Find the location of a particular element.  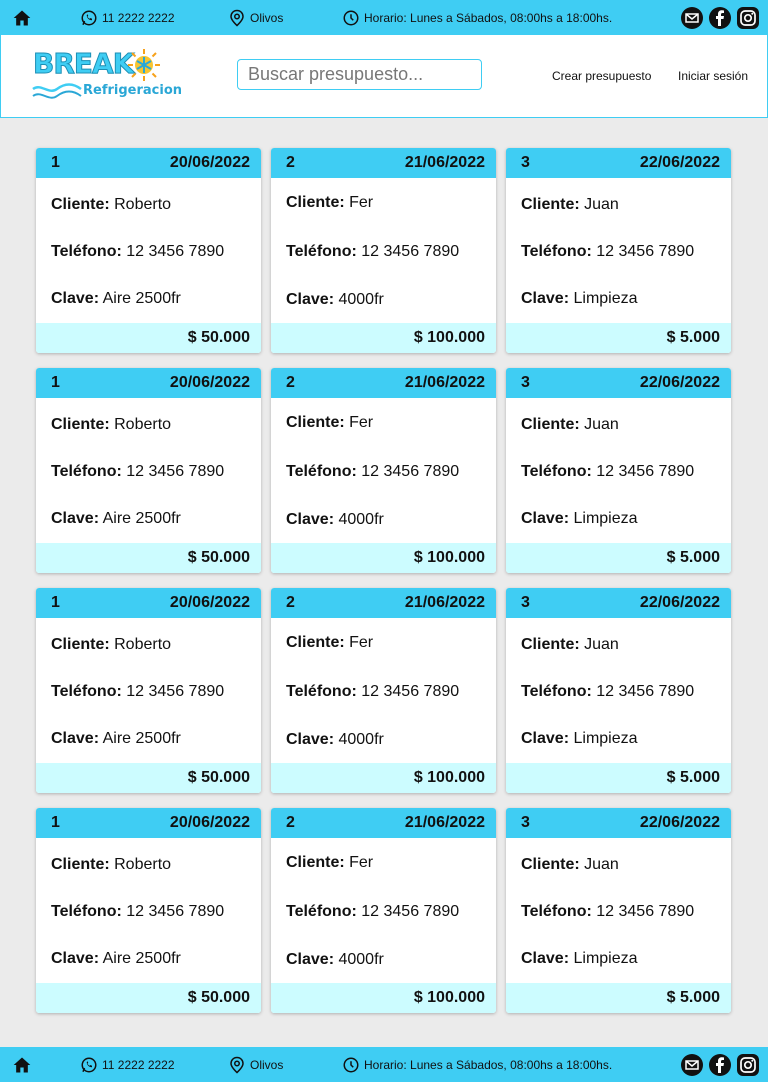

budget-id: 3 is located at coordinates (525, 602).